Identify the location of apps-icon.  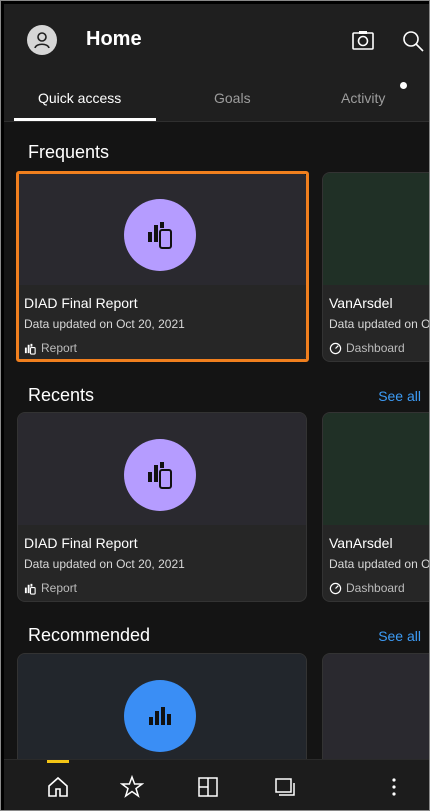
(208, 787).